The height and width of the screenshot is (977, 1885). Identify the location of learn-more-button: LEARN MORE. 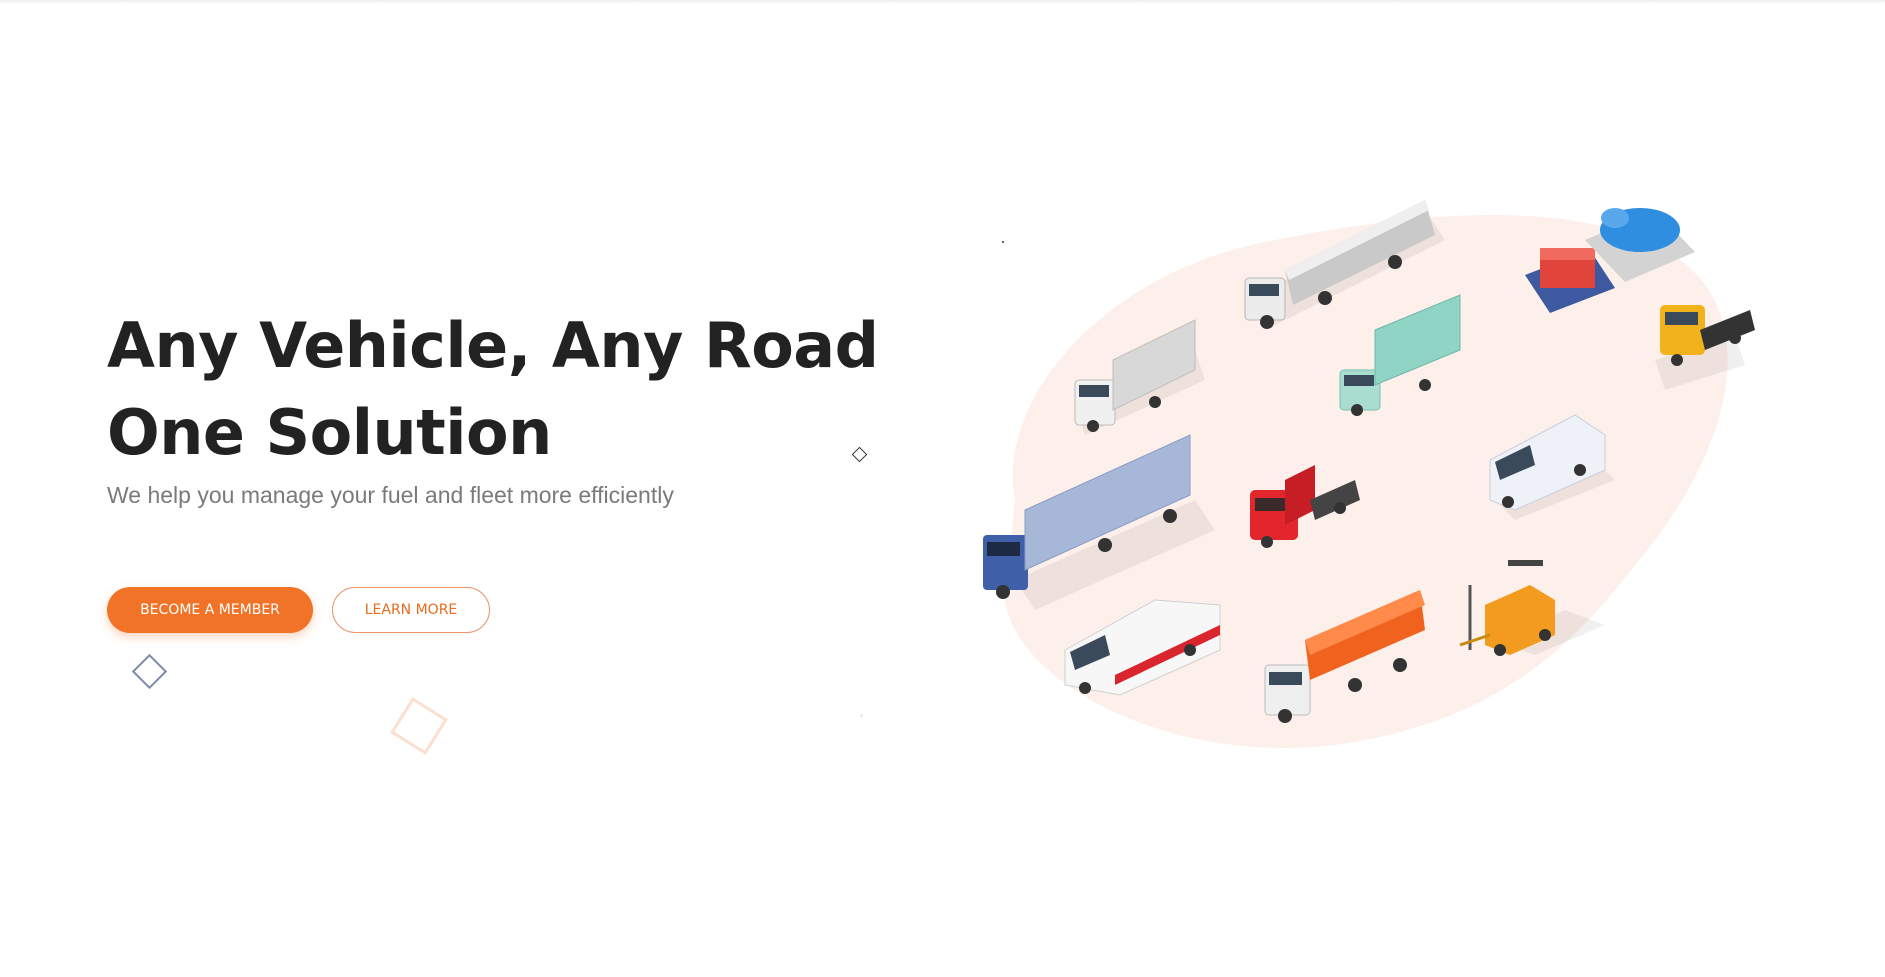
(411, 610).